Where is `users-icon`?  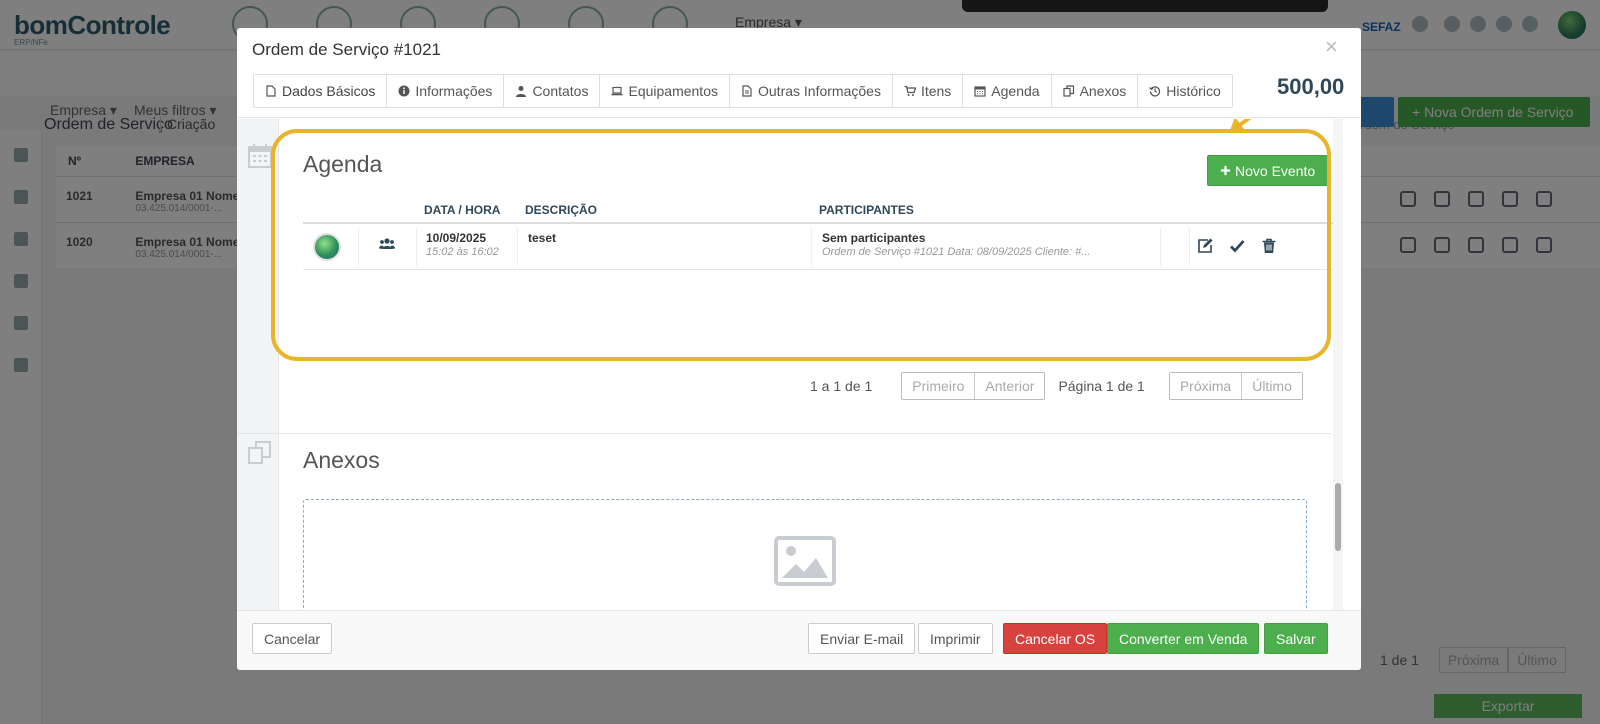
users-icon is located at coordinates (387, 243).